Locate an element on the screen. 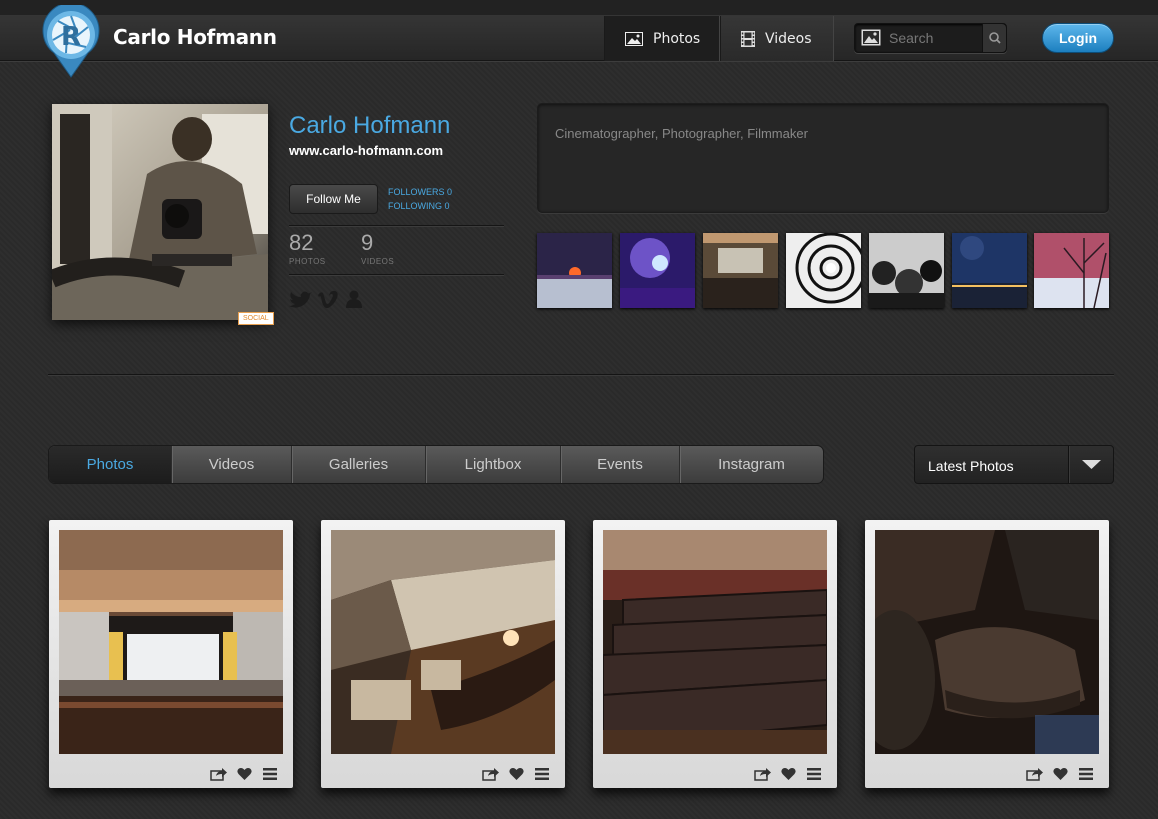  twitter-icon is located at coordinates (301, 299).